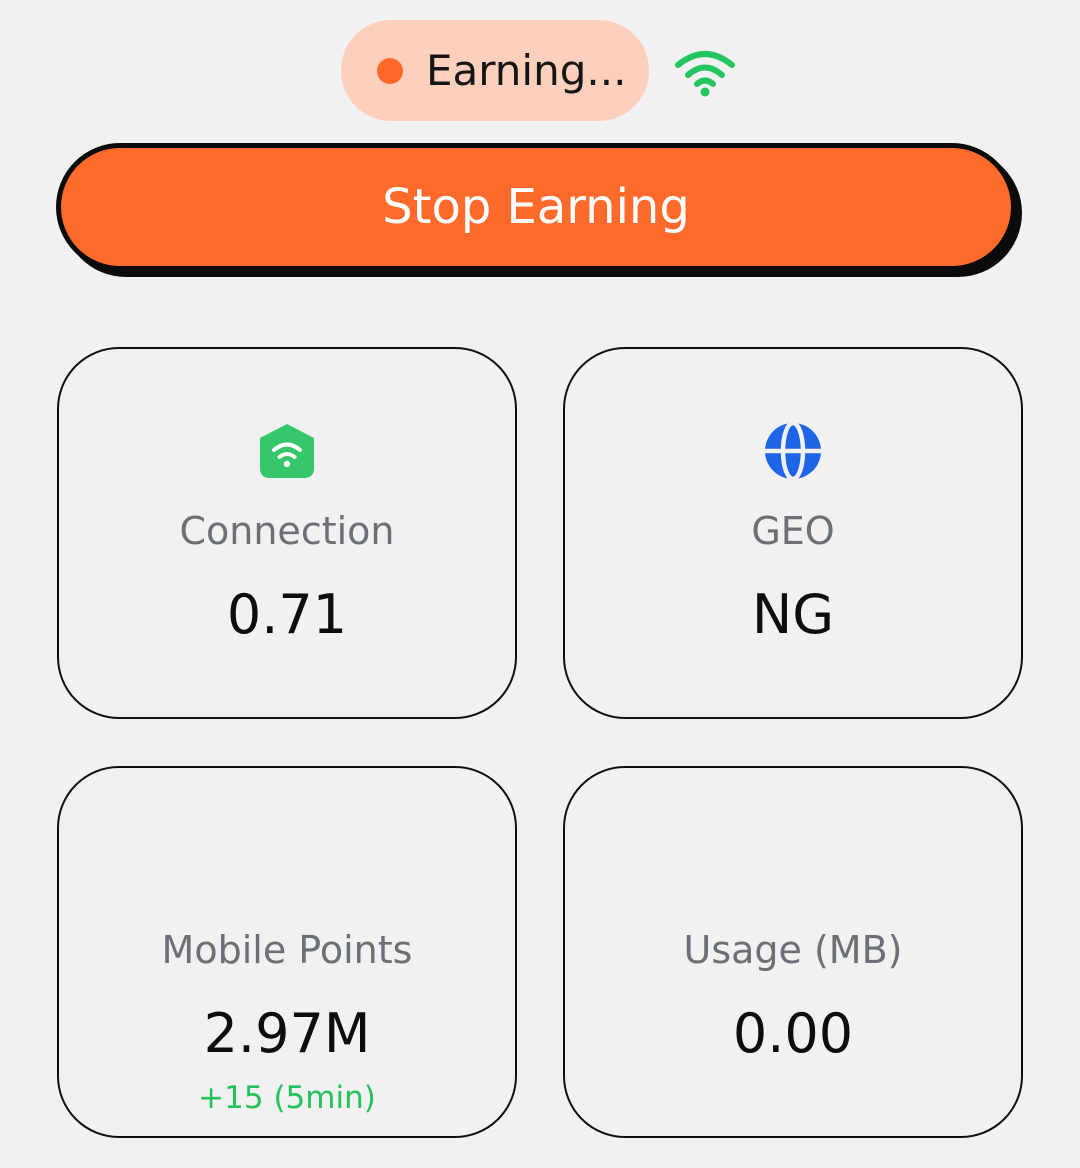  Describe the element at coordinates (287, 451) in the screenshot. I see `home-wifi-icon` at that location.